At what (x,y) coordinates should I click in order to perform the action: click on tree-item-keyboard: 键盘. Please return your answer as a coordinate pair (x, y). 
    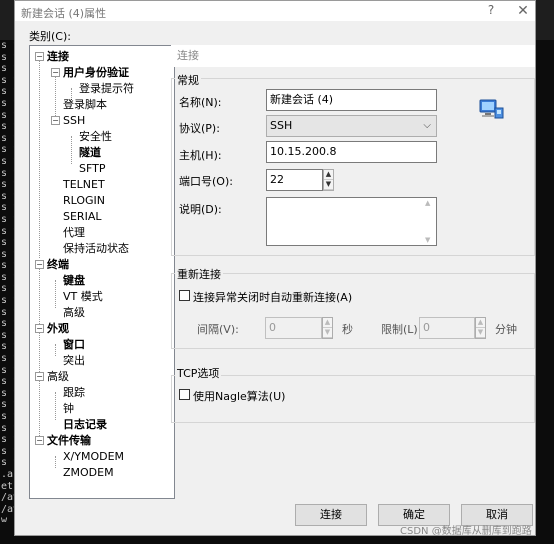
    Looking at the image, I should click on (74, 280).